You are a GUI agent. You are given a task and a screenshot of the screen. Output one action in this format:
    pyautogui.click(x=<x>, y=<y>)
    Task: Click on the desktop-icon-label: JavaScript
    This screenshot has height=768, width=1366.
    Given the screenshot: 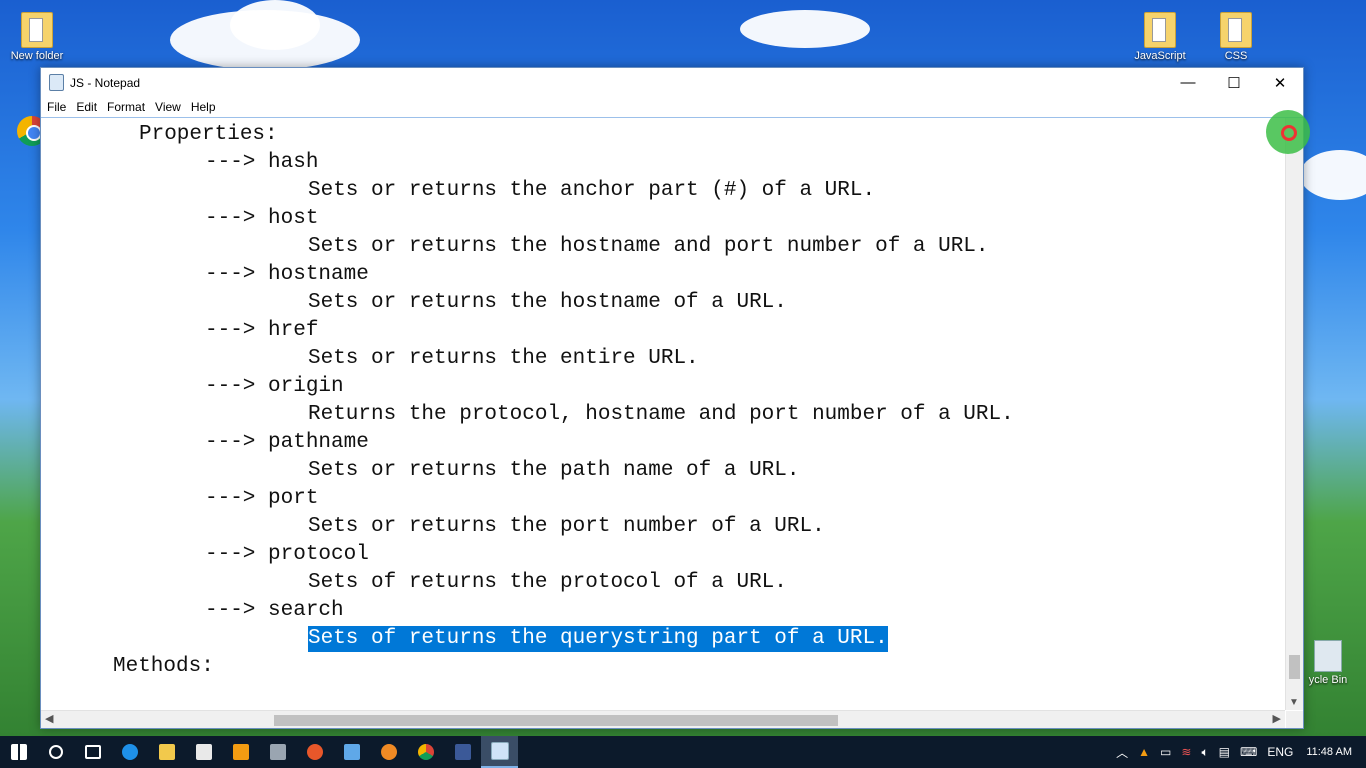 What is the action you would take?
    pyautogui.click(x=1160, y=56)
    